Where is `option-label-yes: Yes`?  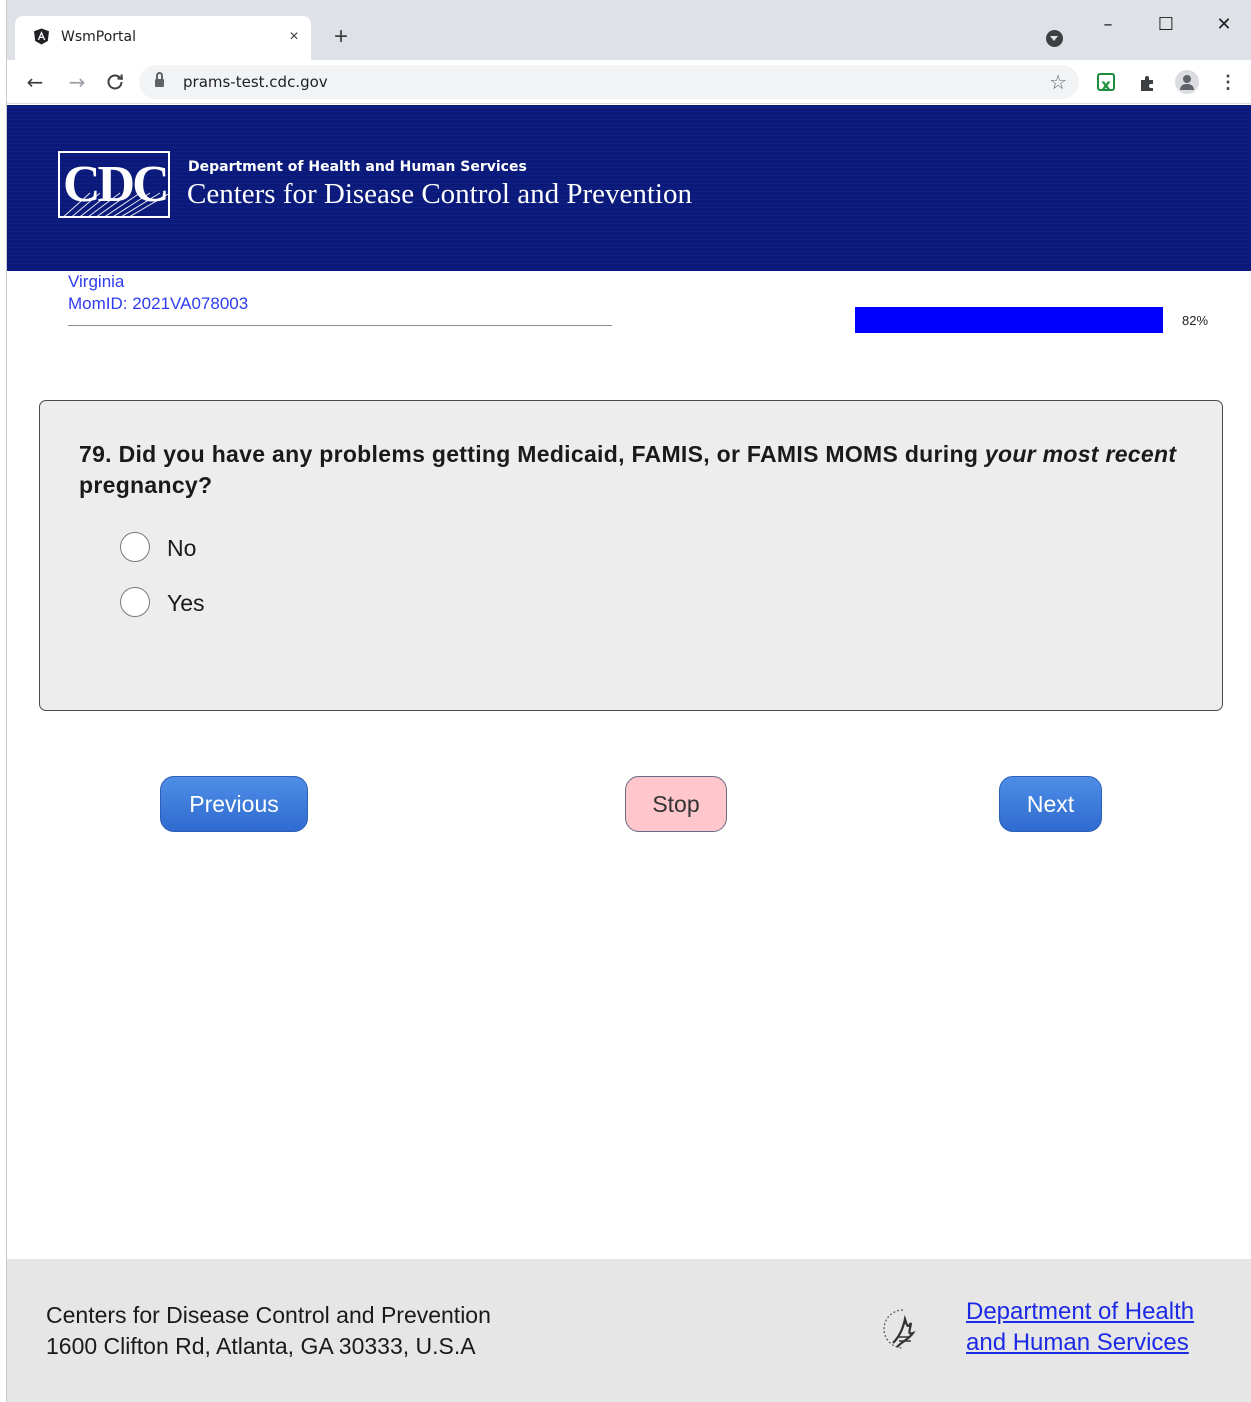
option-label-yes: Yes is located at coordinates (186, 603).